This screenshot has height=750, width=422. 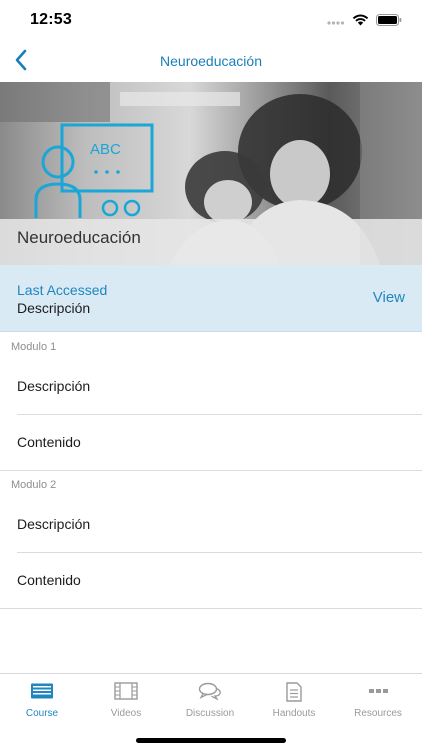 What do you see at coordinates (294, 704) in the screenshot?
I see `tab-handouts: Handouts` at bounding box center [294, 704].